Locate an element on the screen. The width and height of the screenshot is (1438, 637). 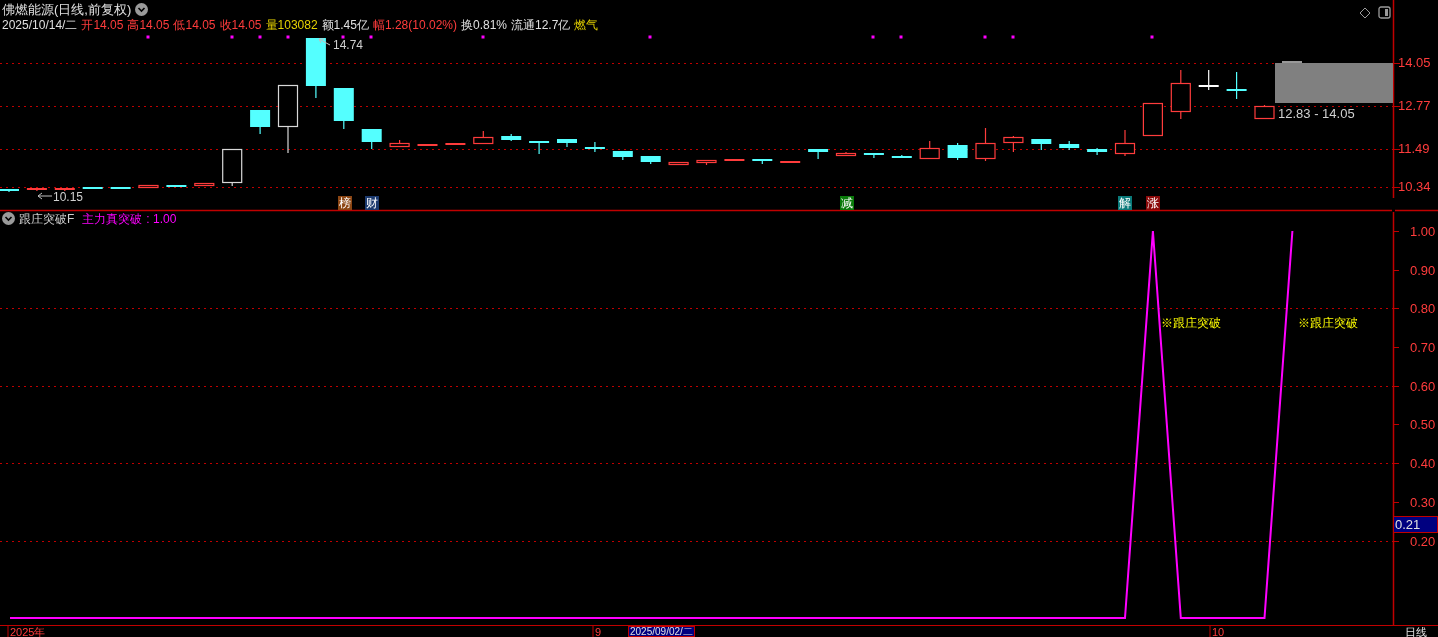
axis-label: 1.00 is located at coordinates (1423, 231).